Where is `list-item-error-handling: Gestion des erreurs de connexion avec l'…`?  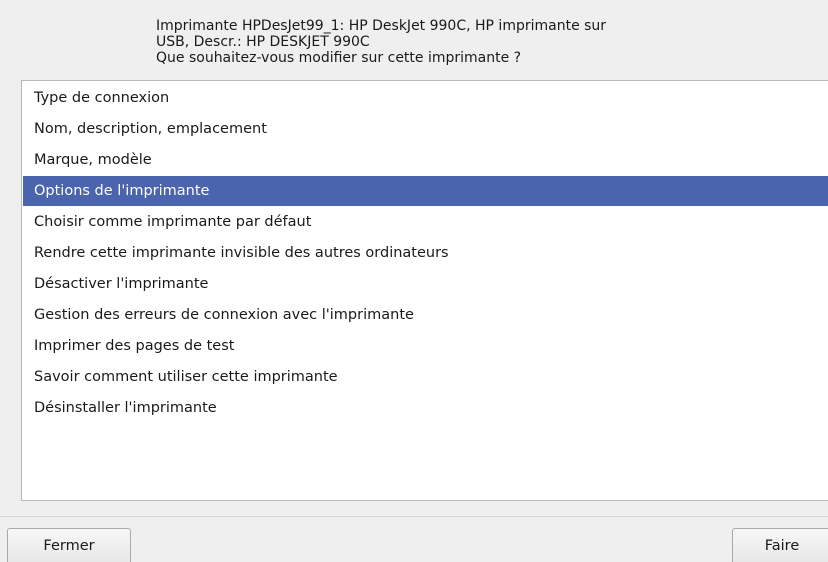
list-item-error-handling: Gestion des erreurs de connexion avec l'… is located at coordinates (425, 315).